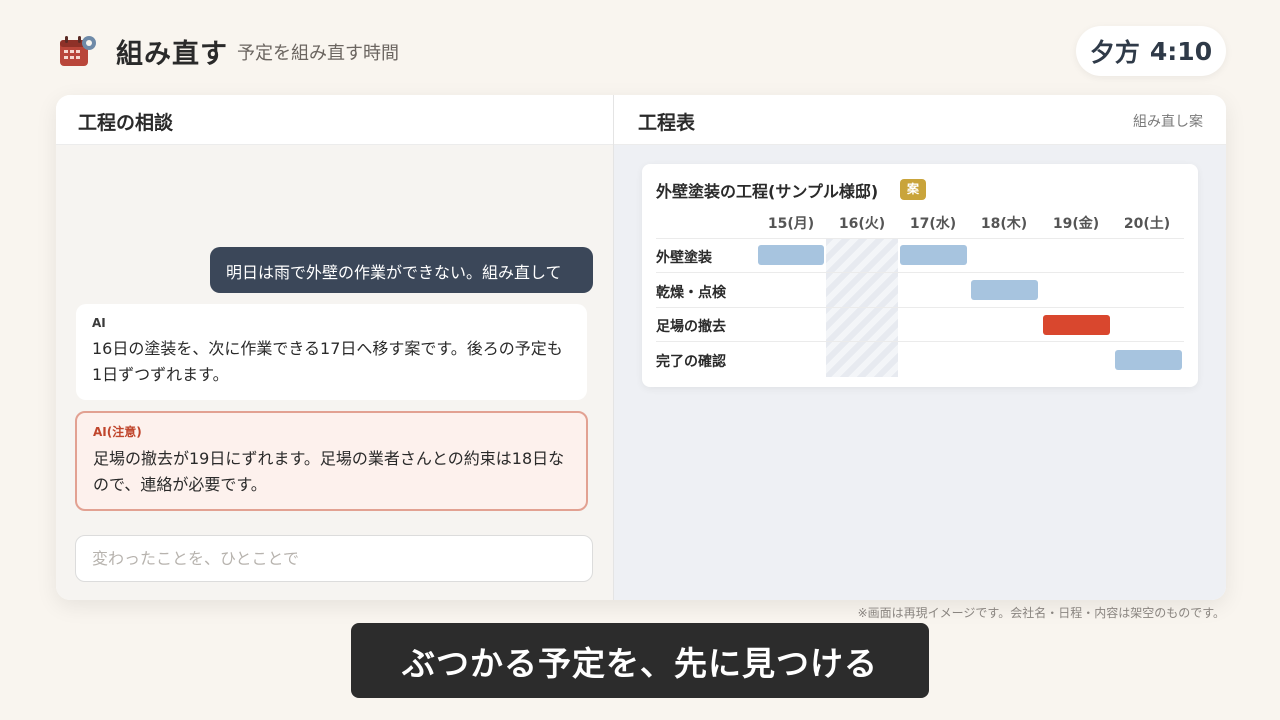  I want to click on day-header: 15(月), so click(791, 224).